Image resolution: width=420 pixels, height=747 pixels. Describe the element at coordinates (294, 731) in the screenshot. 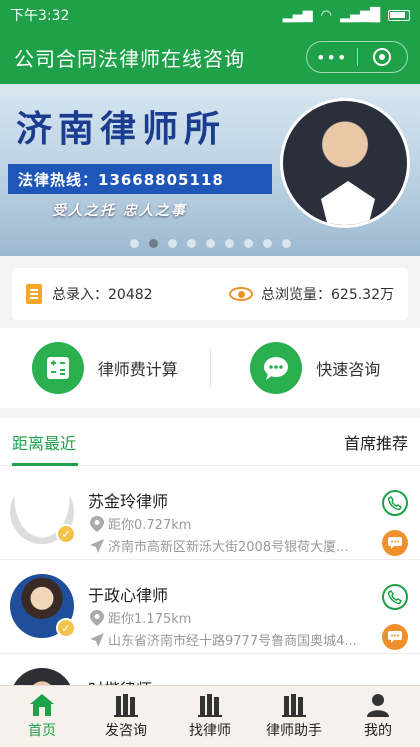

I see `nav-helper-label: 律师助手` at that location.